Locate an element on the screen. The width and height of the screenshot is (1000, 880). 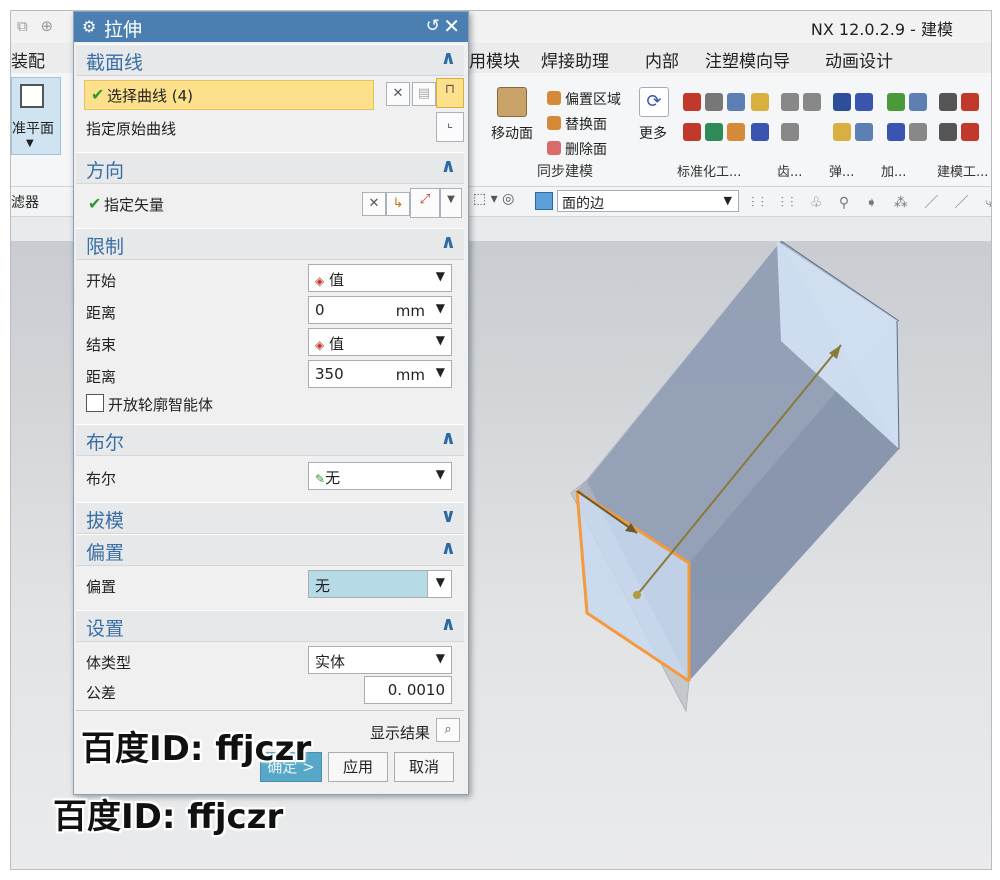
limits-header: 限制 ∧ is located at coordinates (270, 244).